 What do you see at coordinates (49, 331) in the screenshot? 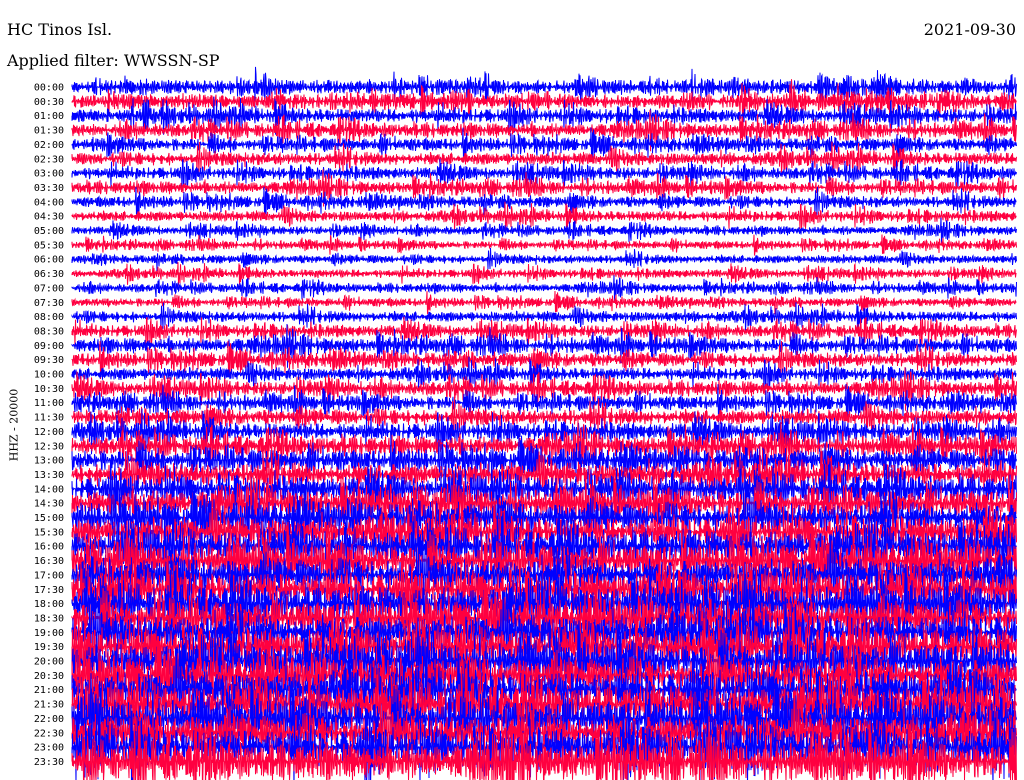
I see `row-label-0830: 08:30` at bounding box center [49, 331].